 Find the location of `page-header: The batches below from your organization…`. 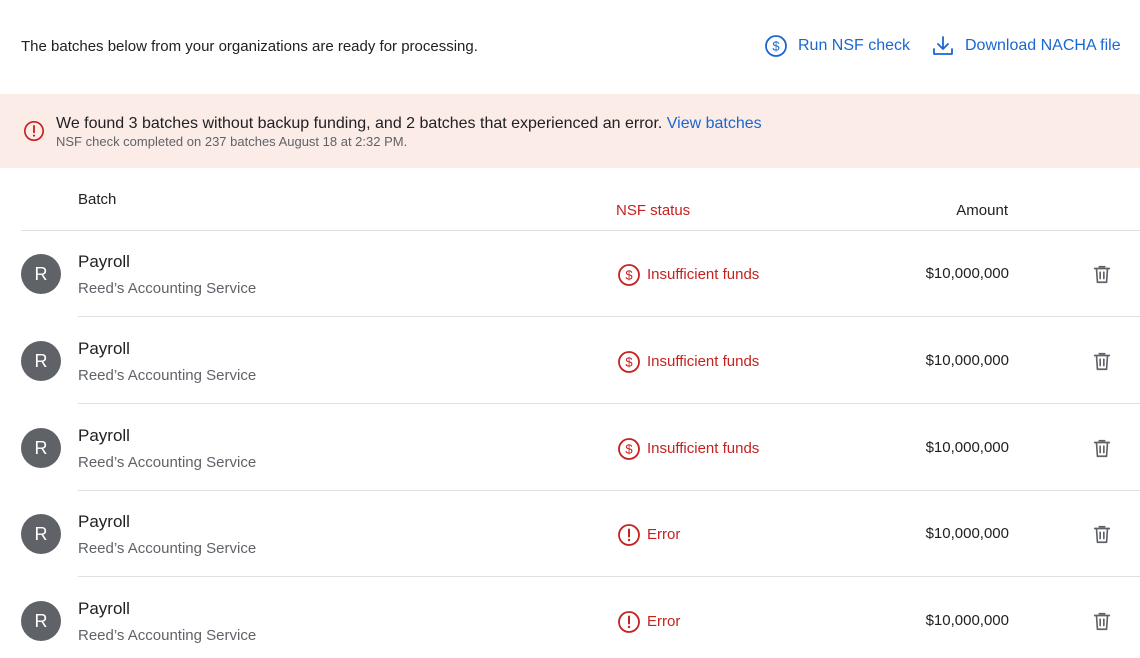

page-header: The batches below from your organization… is located at coordinates (570, 47).